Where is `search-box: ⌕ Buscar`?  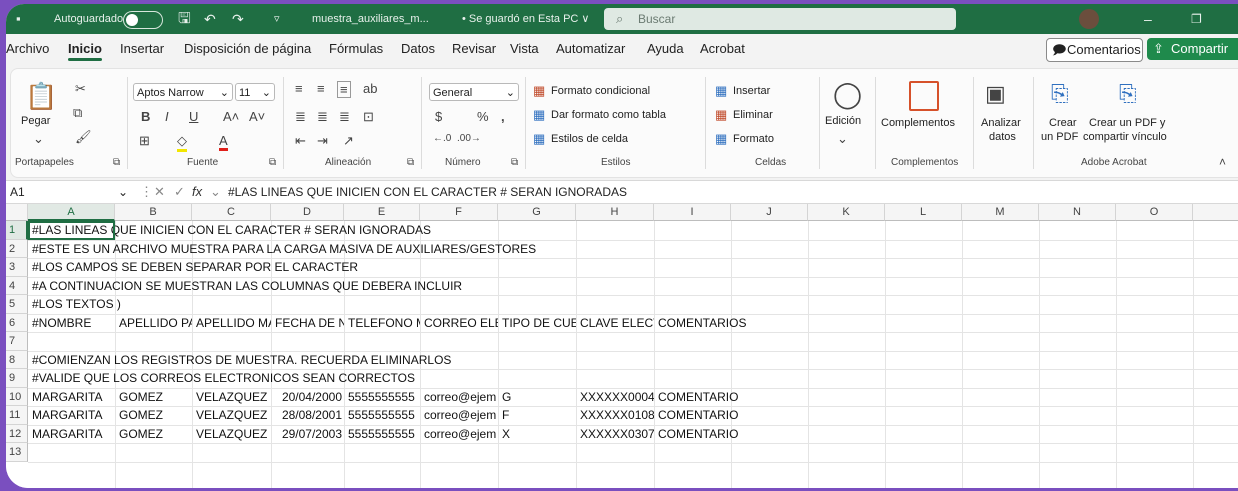 search-box: ⌕ Buscar is located at coordinates (780, 19).